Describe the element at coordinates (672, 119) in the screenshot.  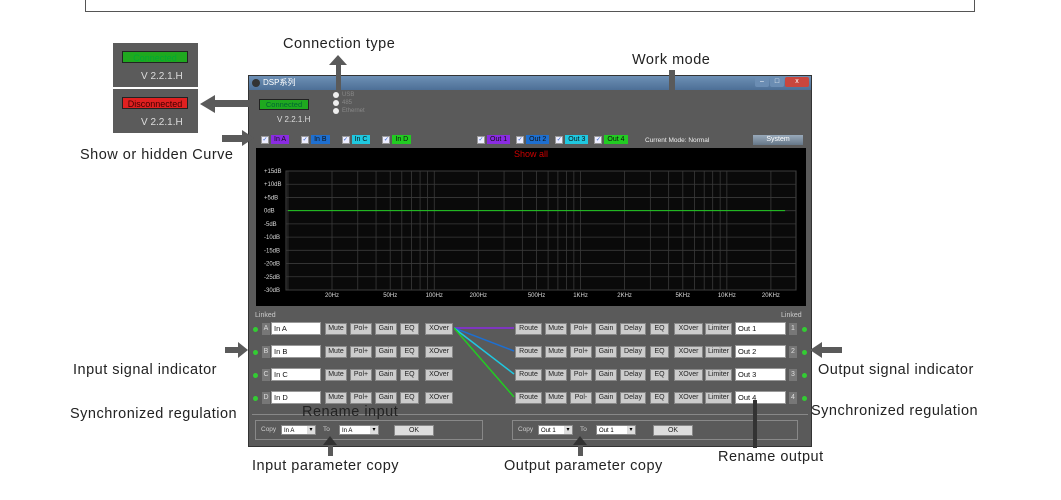
I see `arrow-head-icon` at that location.